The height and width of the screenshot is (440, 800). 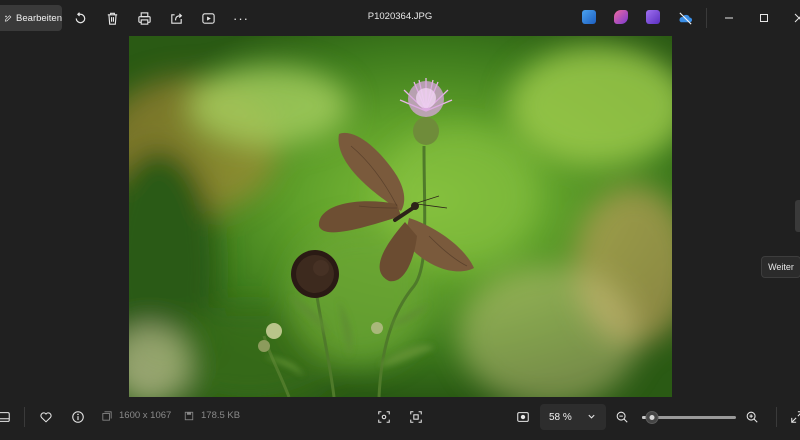 What do you see at coordinates (591, 416) in the screenshot?
I see `chevron-down-icon` at bounding box center [591, 416].